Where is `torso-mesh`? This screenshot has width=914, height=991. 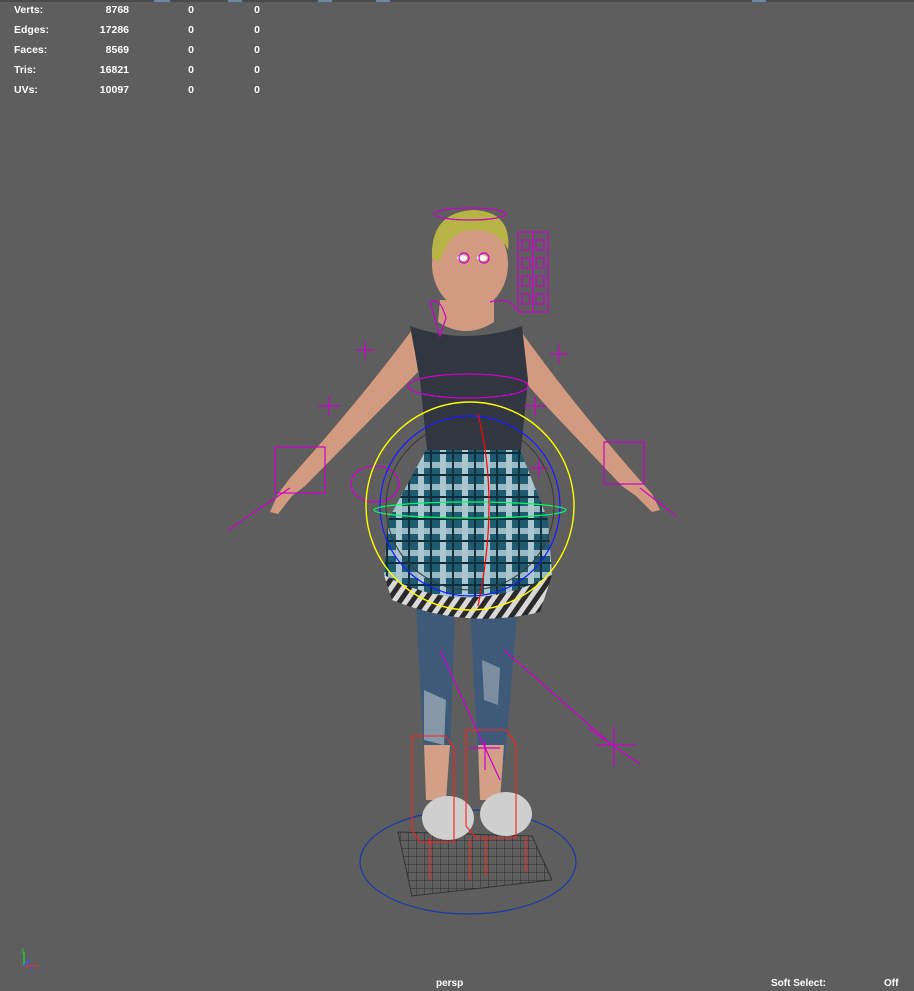 torso-mesh is located at coordinates (469, 380).